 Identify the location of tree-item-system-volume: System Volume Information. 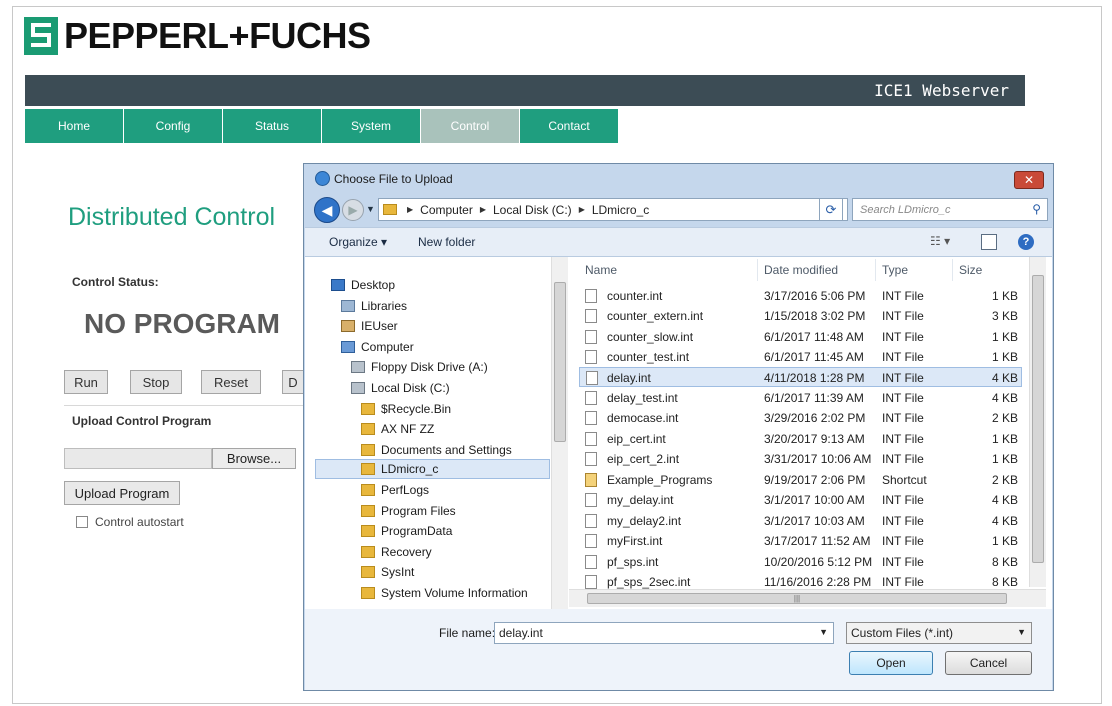
(444, 593).